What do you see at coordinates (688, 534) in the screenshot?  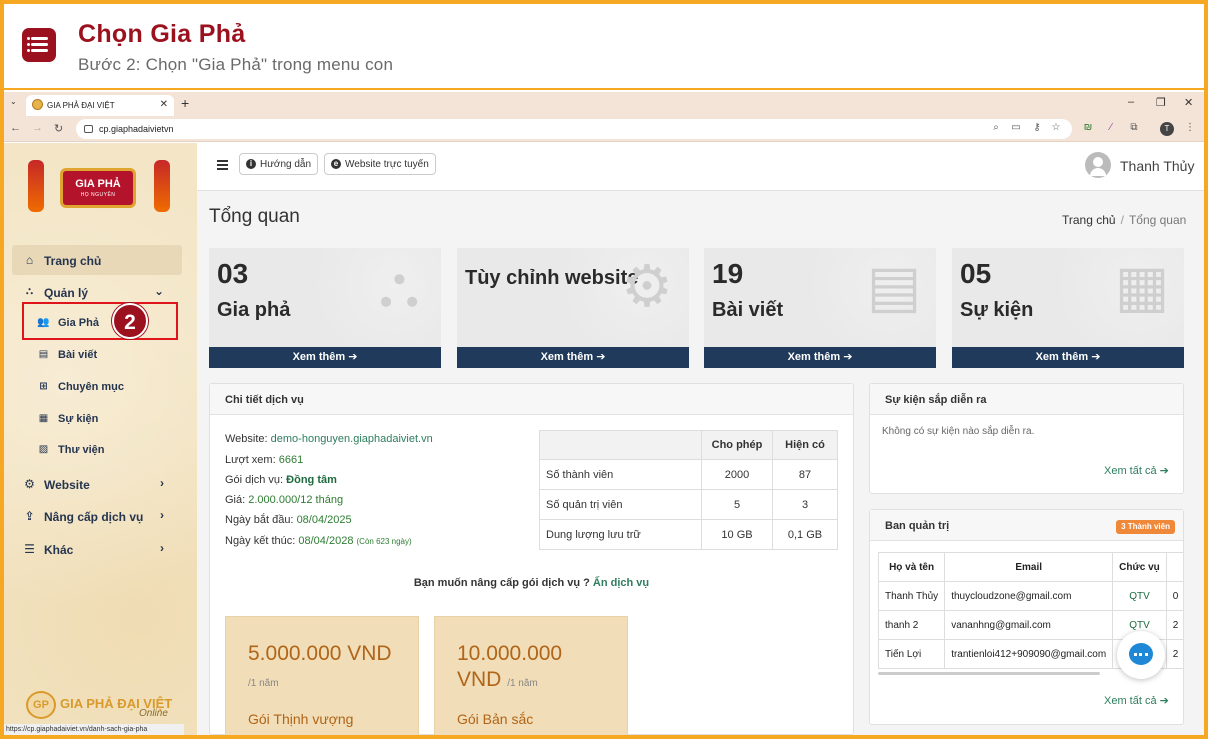 I see `table-row: Dung lượng lưu trữ 10 GB 0,1 GB` at bounding box center [688, 534].